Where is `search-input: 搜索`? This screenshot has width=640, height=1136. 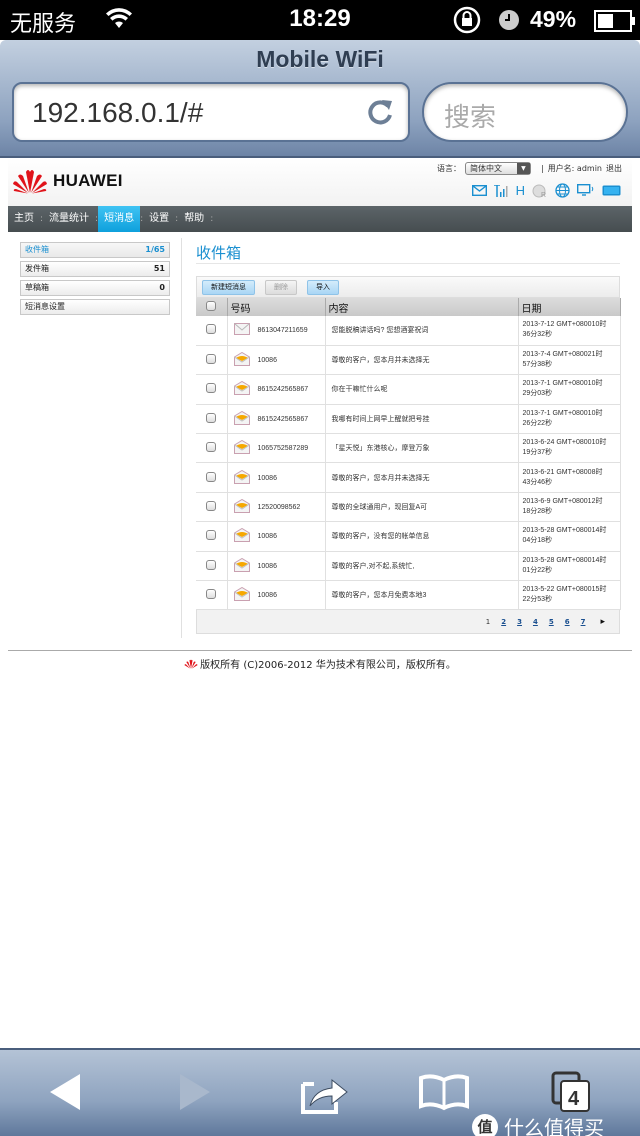
search-input: 搜索 is located at coordinates (525, 112).